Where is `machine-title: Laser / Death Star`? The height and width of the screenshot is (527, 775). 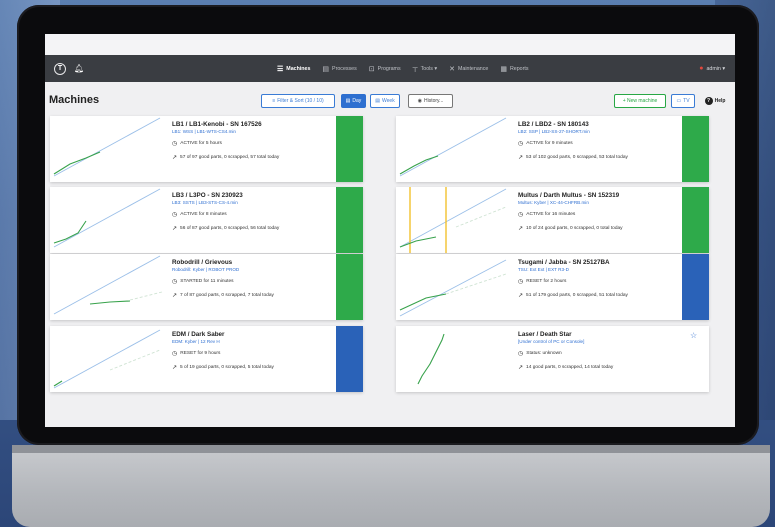 machine-title: Laser / Death Star is located at coordinates (600, 334).